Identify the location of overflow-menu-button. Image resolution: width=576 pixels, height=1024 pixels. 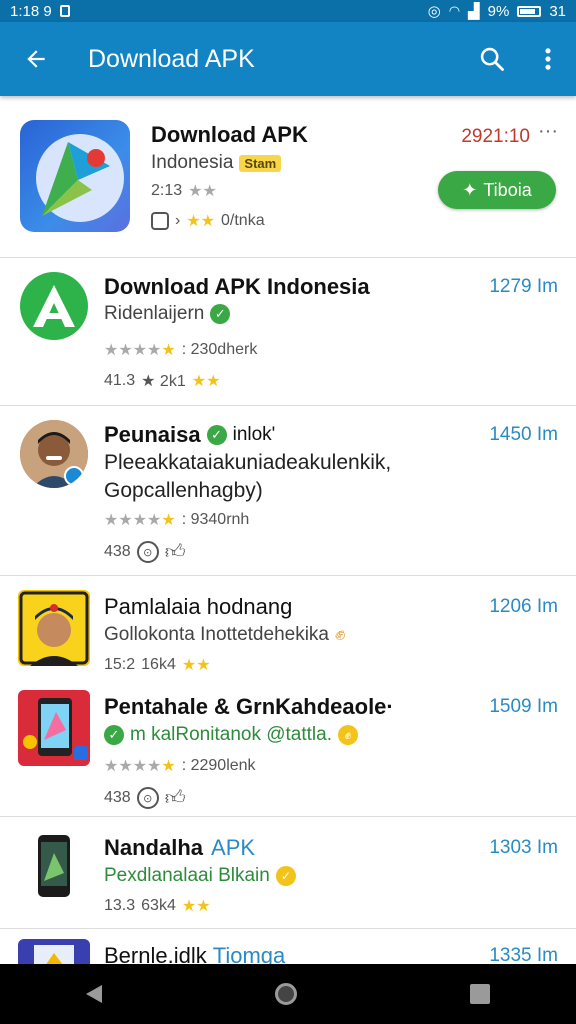
(548, 59).